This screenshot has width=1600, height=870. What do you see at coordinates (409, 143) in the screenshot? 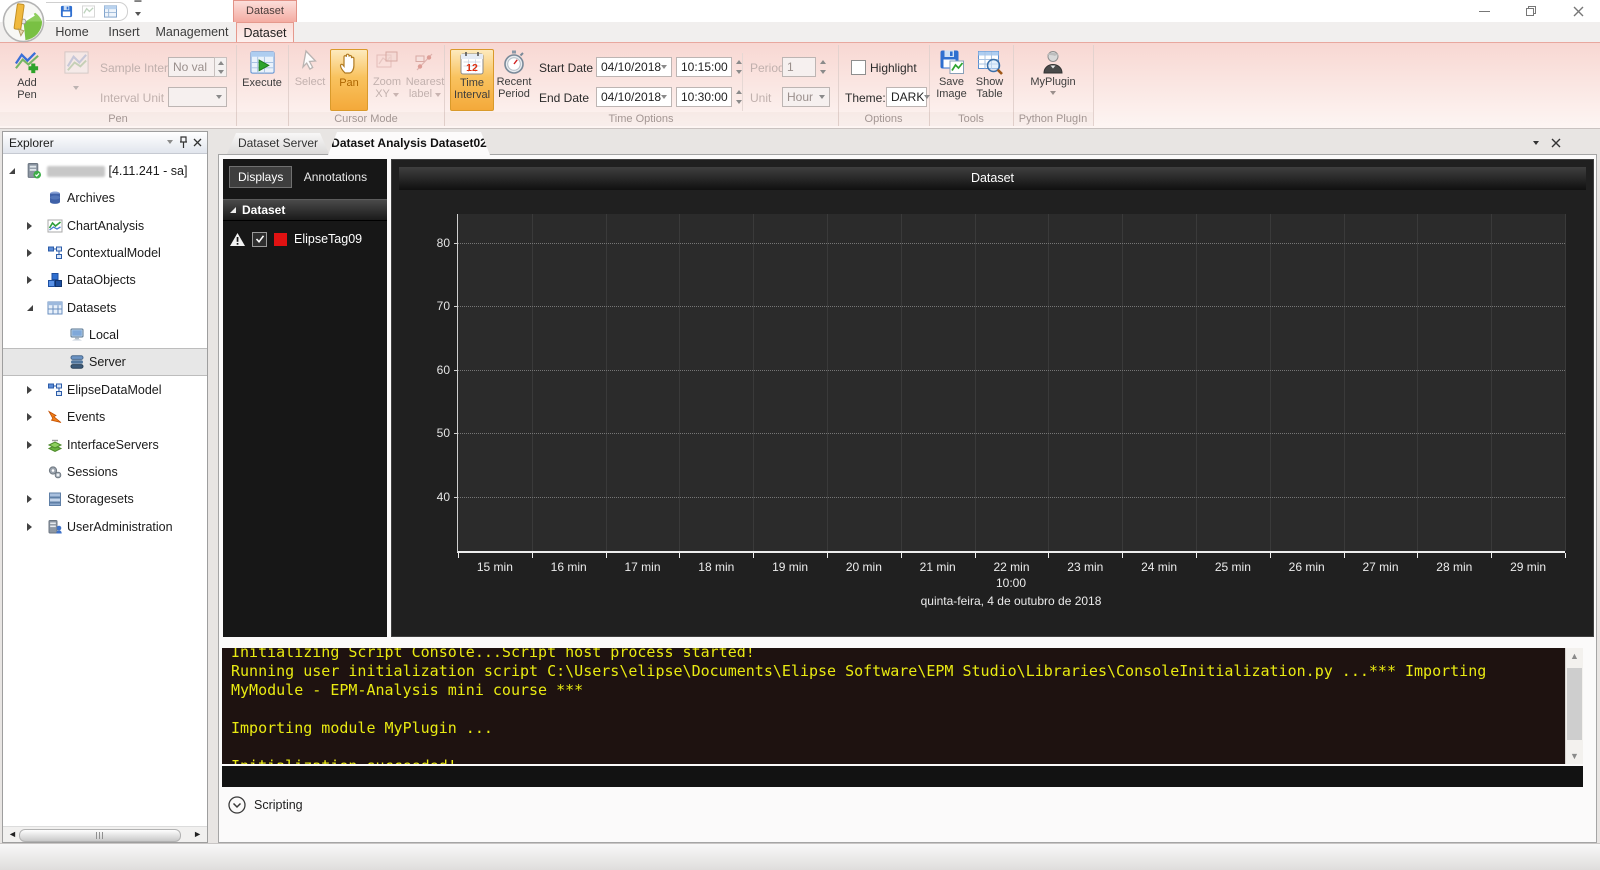
I see `doc-tab-dataset-analysis: Dataset Analysis Dataset02` at bounding box center [409, 143].